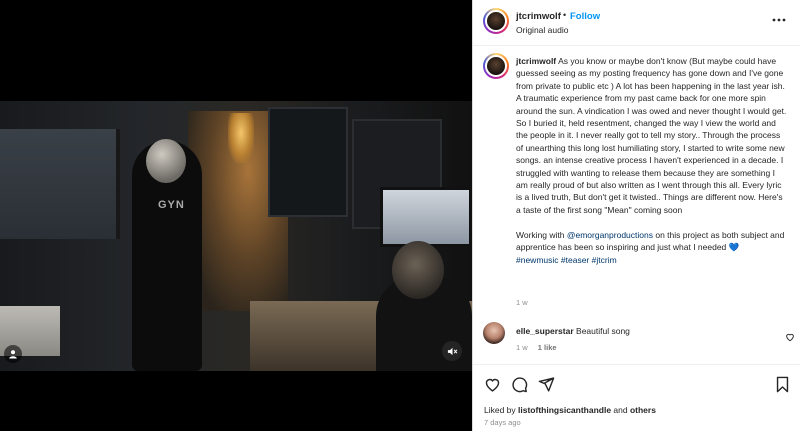 This screenshot has height=431, width=800. What do you see at coordinates (547, 347) in the screenshot?
I see `comment-likes: 1 like` at bounding box center [547, 347].